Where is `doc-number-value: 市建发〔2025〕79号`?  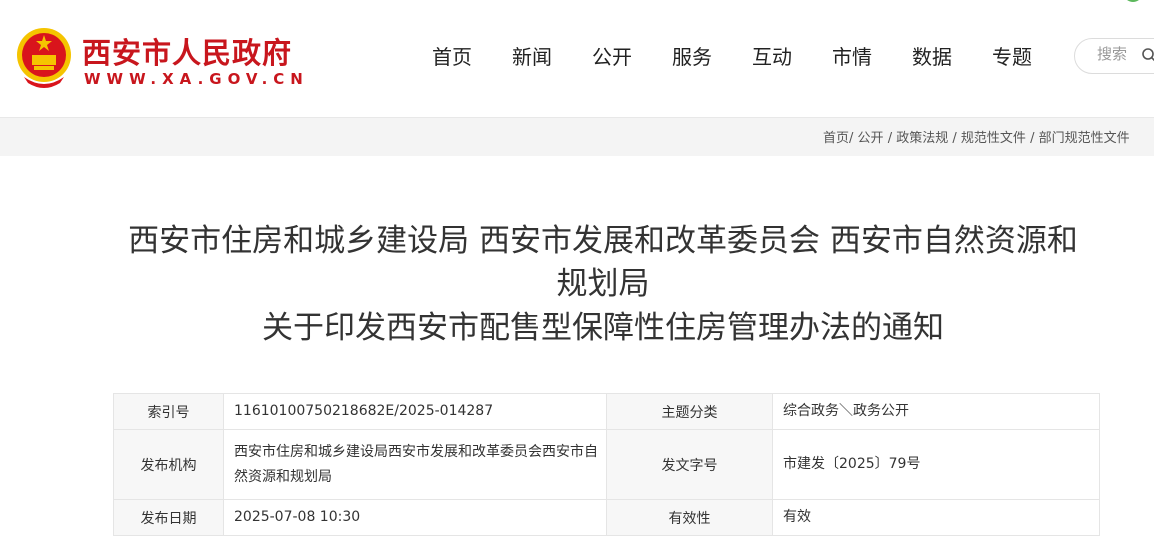
doc-number-value: 市建发〔2025〕79号 is located at coordinates (936, 464).